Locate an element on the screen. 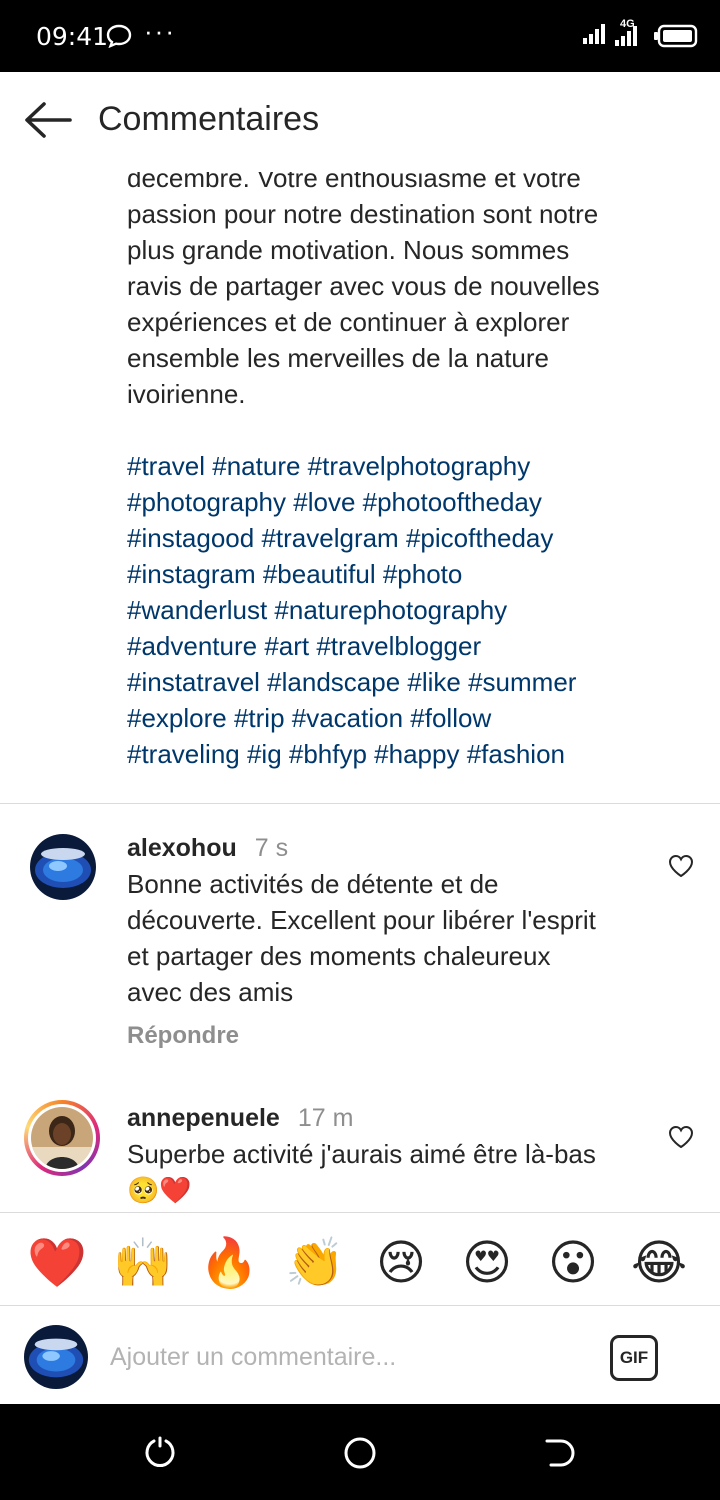 The height and width of the screenshot is (1500, 720). comment-header: annepenuele 17 m is located at coordinates (240, 1118).